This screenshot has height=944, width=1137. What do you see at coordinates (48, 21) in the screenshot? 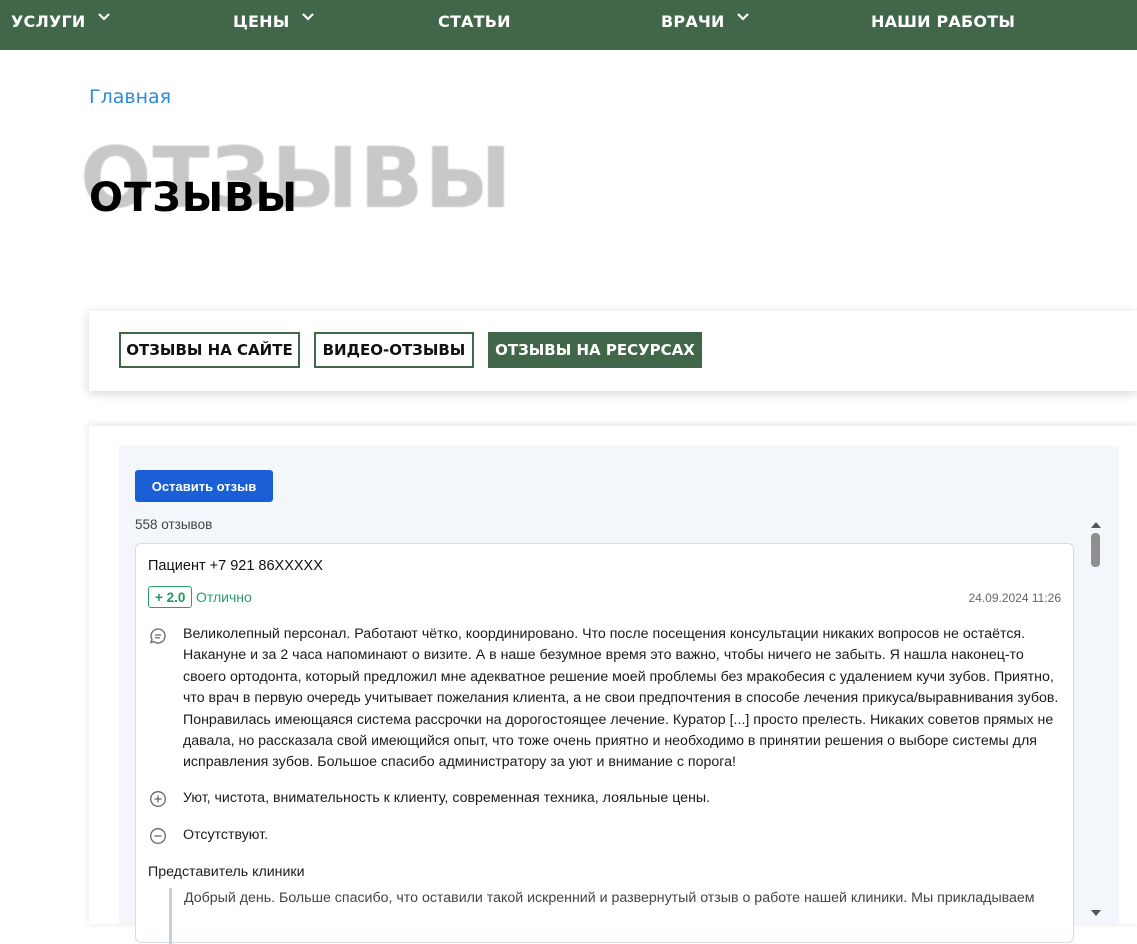
I see `nav-item-label: УСЛУГИ` at bounding box center [48, 21].